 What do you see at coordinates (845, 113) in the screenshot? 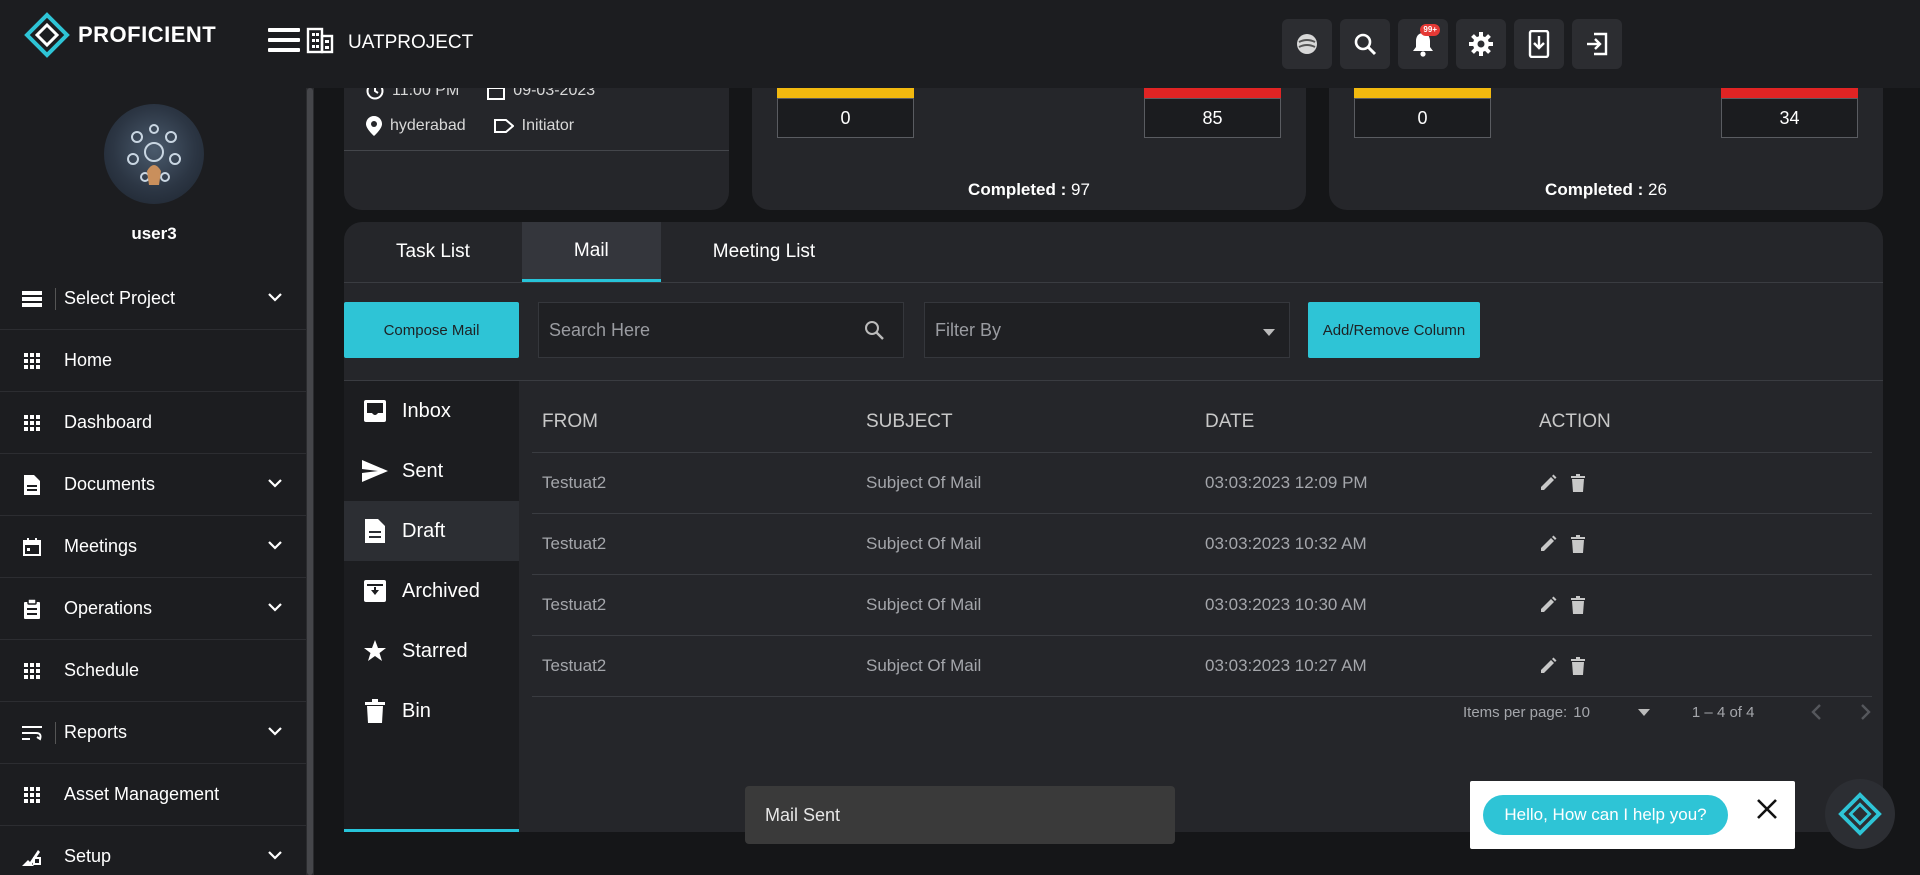
I see `at-risk-box: 0` at bounding box center [845, 113].